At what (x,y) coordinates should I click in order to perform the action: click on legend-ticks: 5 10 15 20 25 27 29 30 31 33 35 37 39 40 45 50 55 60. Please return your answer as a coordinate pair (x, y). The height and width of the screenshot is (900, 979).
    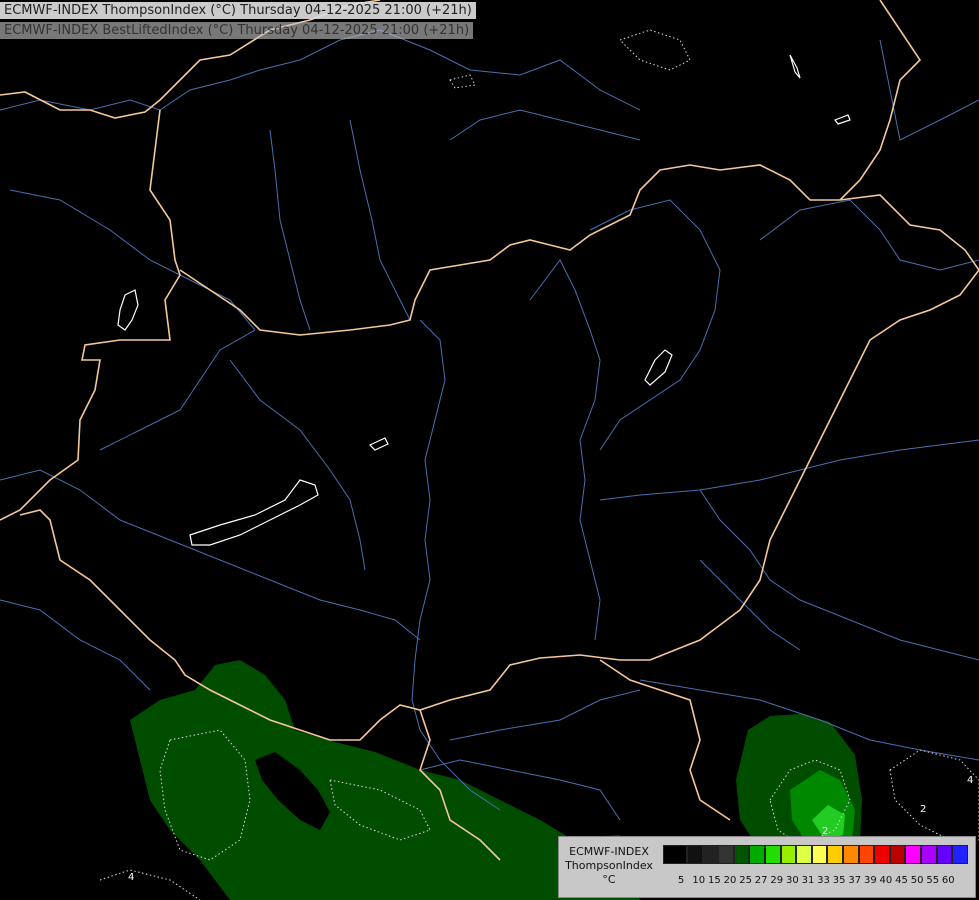
    Looking at the image, I should click on (813, 880).